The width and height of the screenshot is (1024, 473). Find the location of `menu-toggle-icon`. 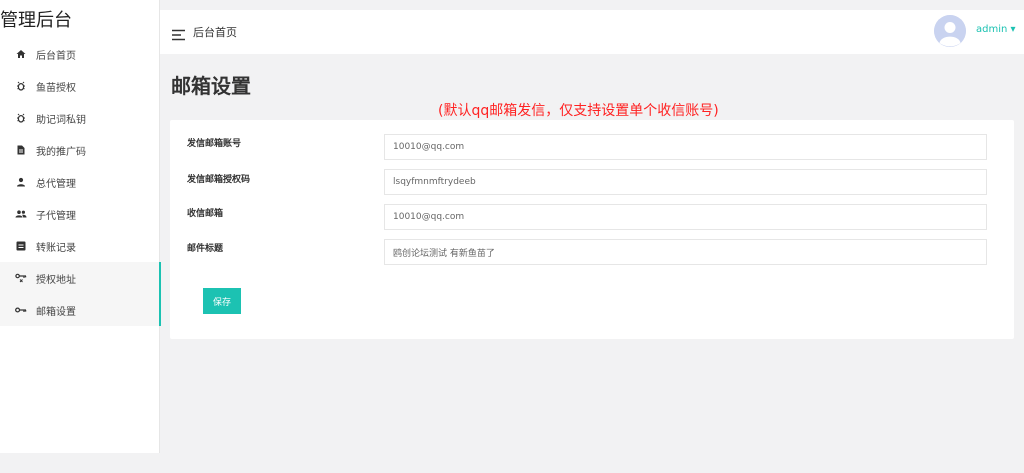

menu-toggle-icon is located at coordinates (179, 33).